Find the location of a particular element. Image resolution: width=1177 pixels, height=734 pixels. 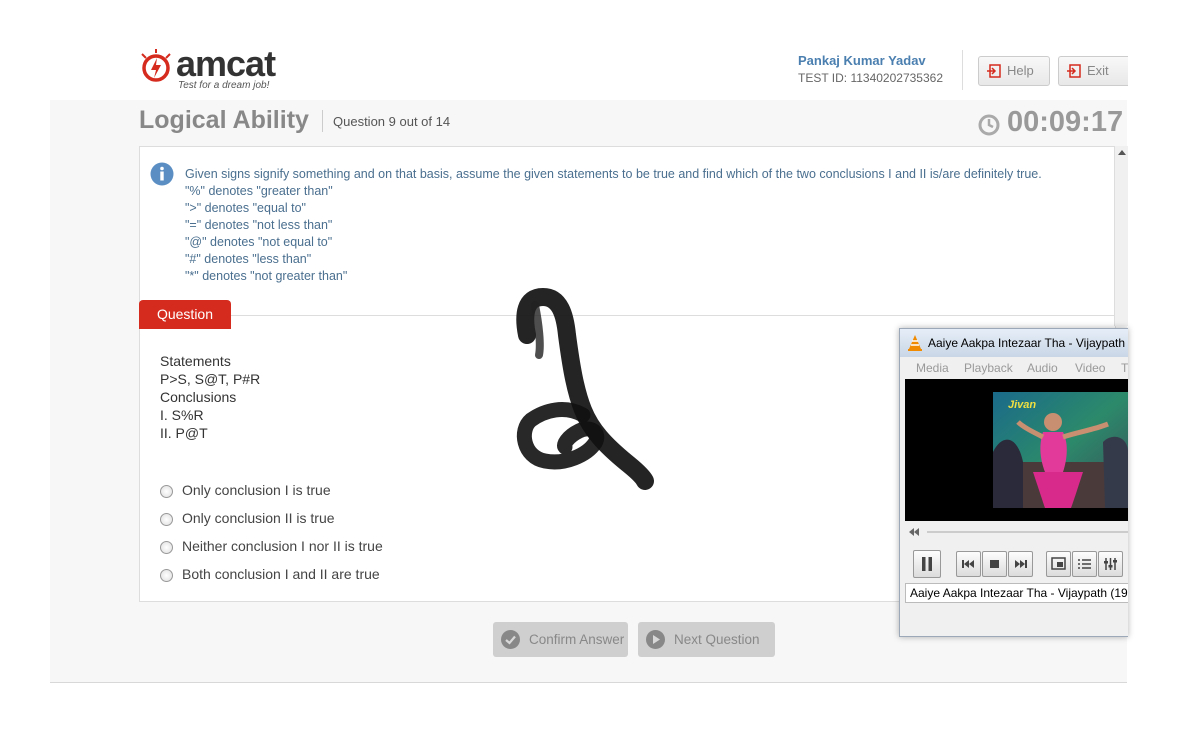

question-line: Statements is located at coordinates (195, 361).